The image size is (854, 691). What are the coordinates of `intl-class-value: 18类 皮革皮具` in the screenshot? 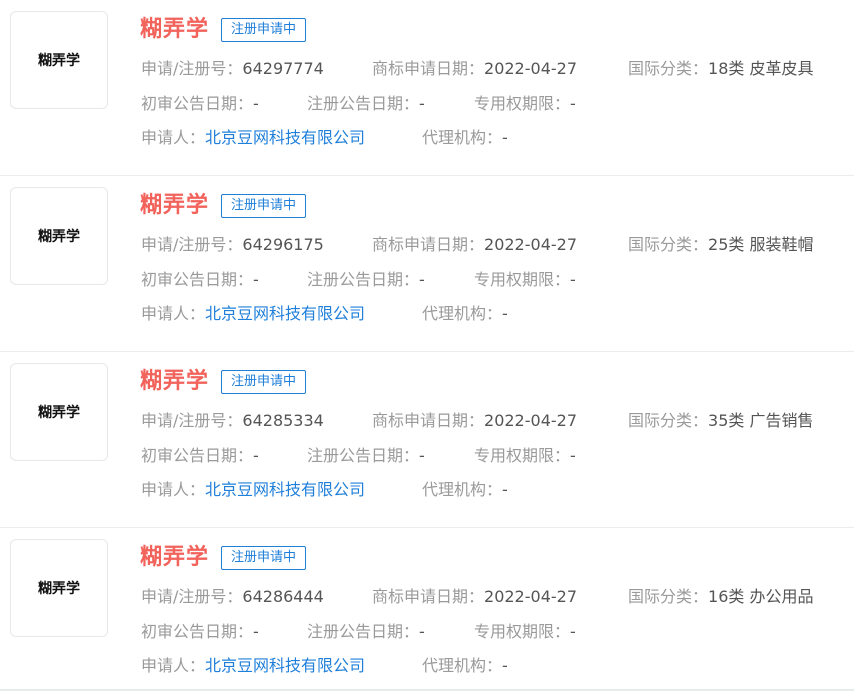 It's located at (761, 68).